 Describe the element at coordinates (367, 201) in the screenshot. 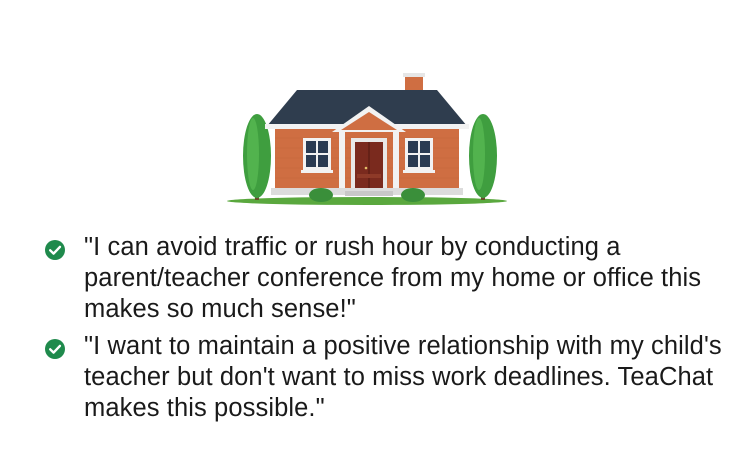

I see `lawn` at that location.